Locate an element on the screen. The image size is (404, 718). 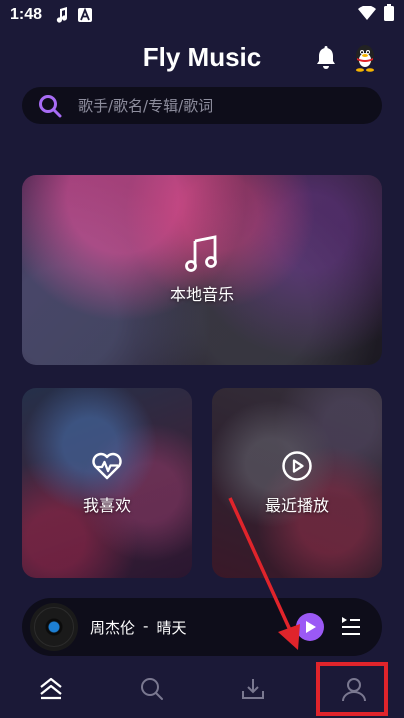
download-icon is located at coordinates (252, 689).